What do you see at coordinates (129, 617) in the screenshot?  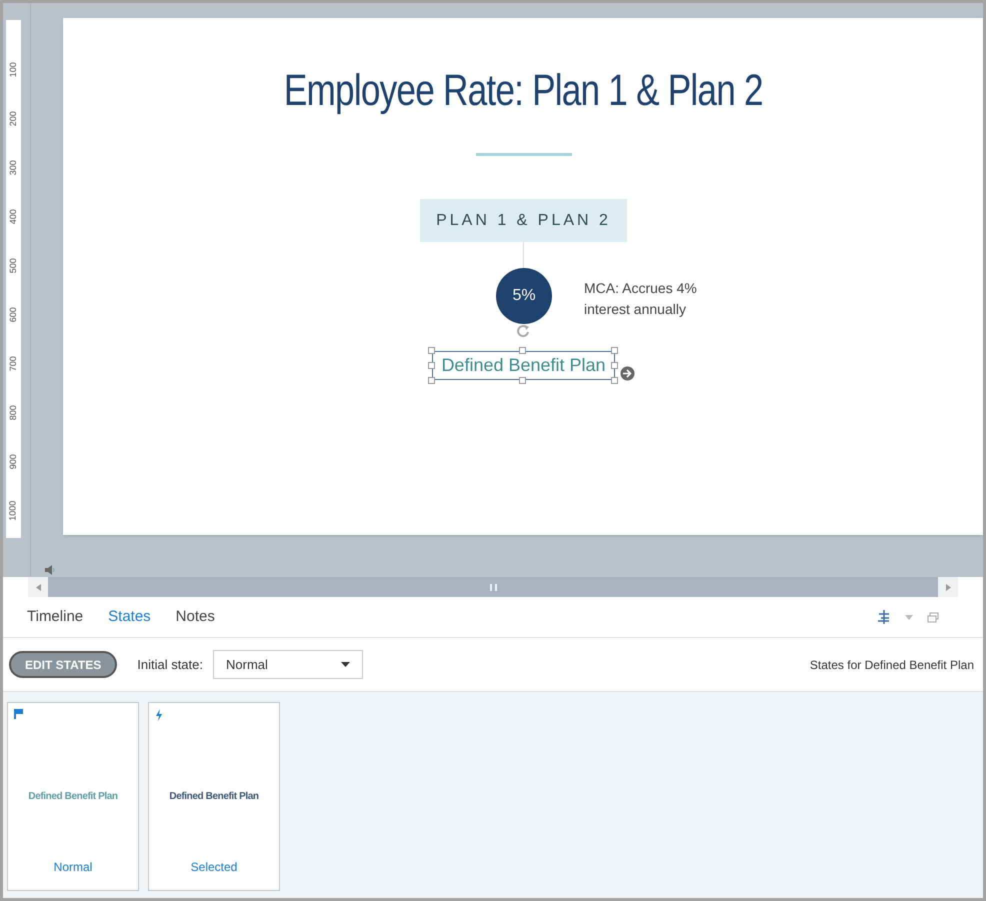 I see `tab: States` at bounding box center [129, 617].